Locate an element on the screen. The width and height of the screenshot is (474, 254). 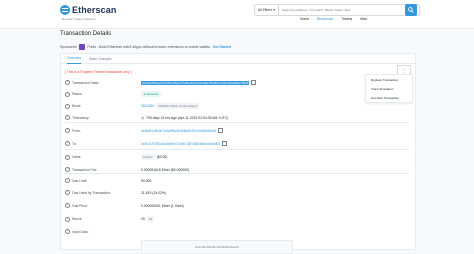
search-icon is located at coordinates (411, 10).